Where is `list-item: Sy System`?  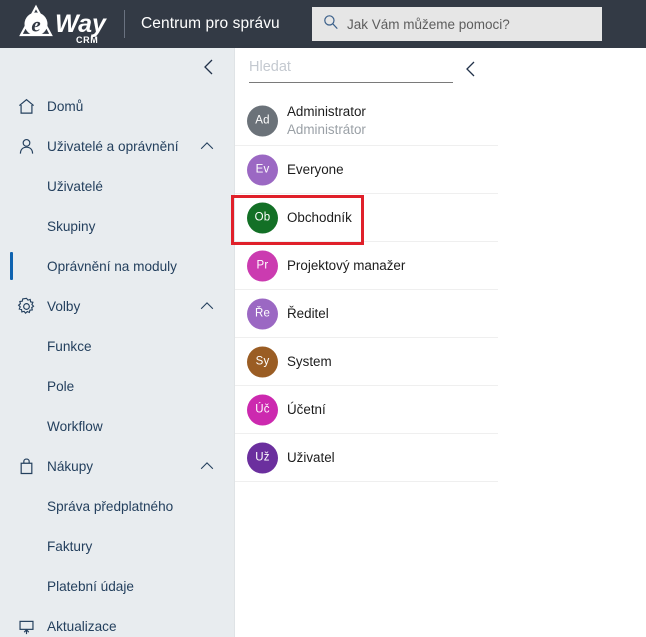
list-item: Sy System is located at coordinates (366, 362).